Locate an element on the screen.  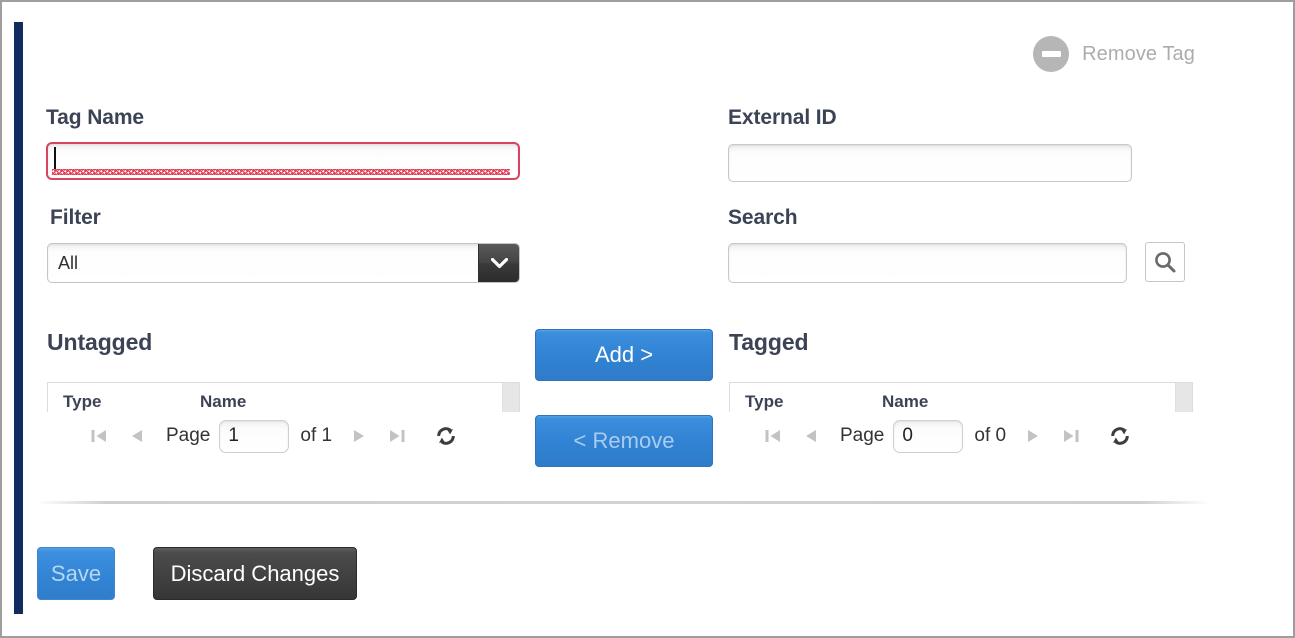
save-button: Save is located at coordinates (76, 573).